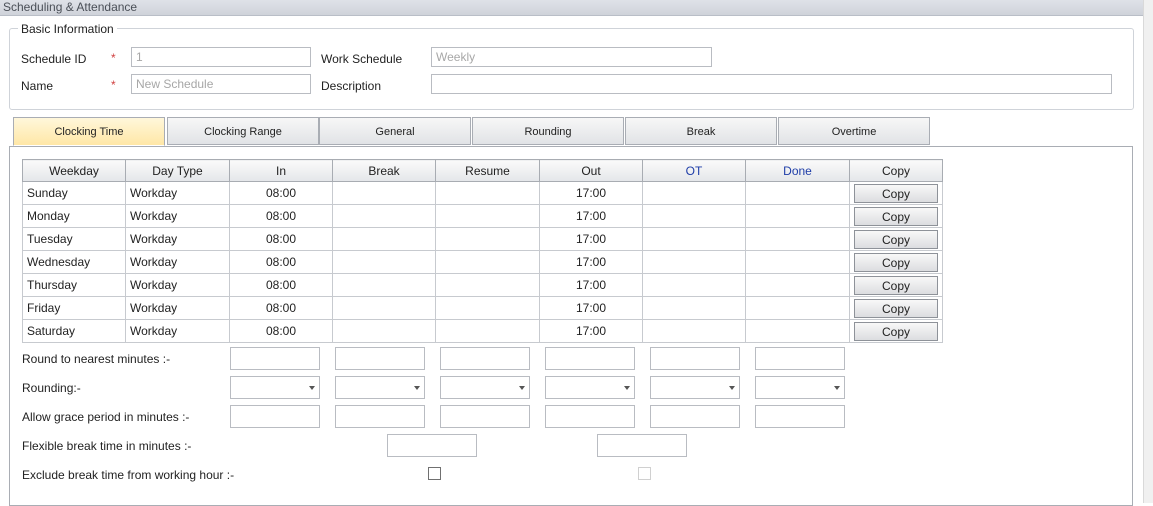  Describe the element at coordinates (485, 358) in the screenshot. I see `round-minutes-input-resume` at that location.